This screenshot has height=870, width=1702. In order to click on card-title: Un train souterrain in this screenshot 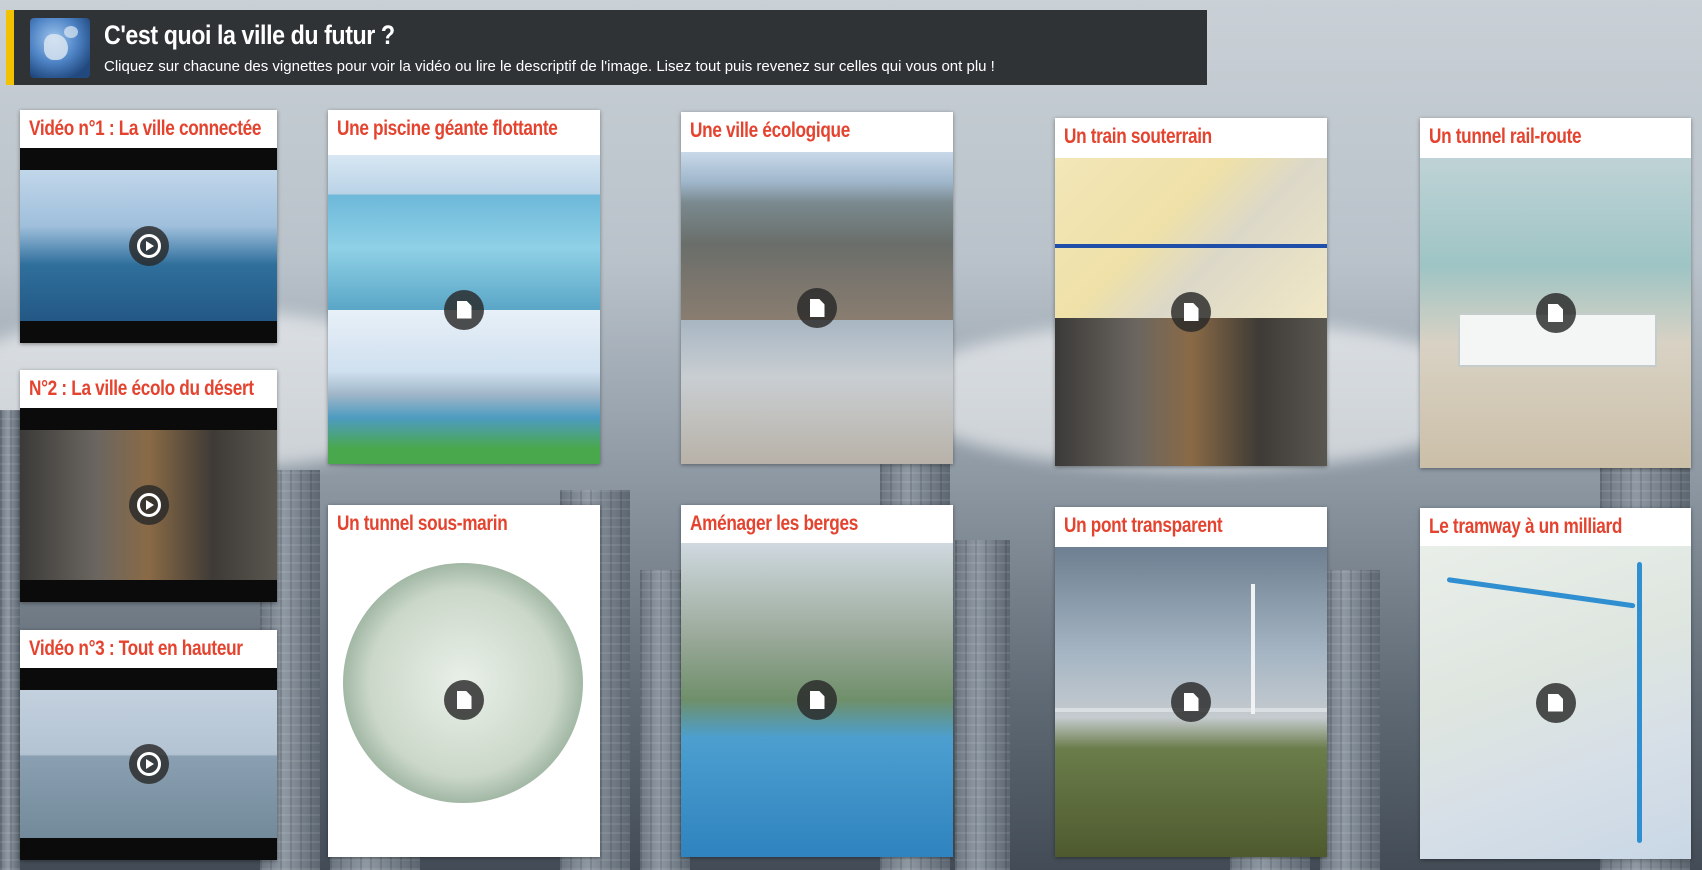, I will do `click(1138, 136)`.